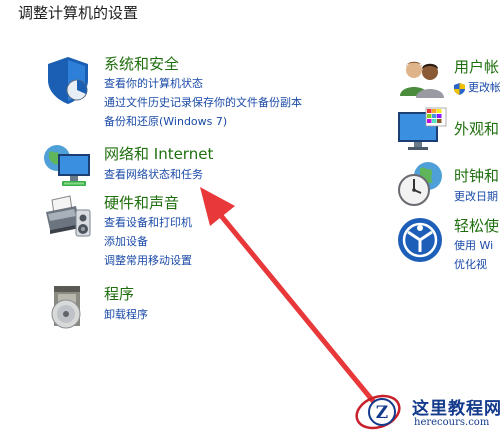 This screenshot has height=434, width=500. I want to click on link-network-status: 查看网络状态和任务, so click(153, 174).